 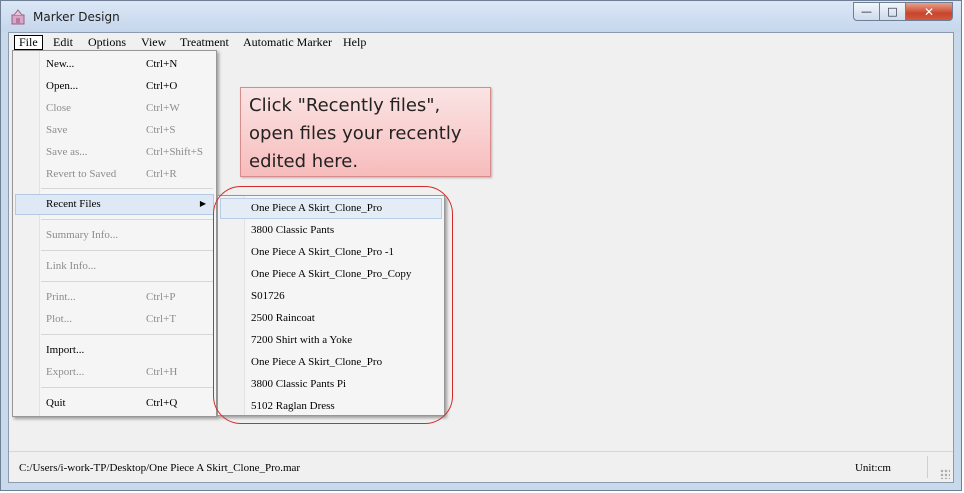 I want to click on minimize-button: —, so click(x=866, y=11).